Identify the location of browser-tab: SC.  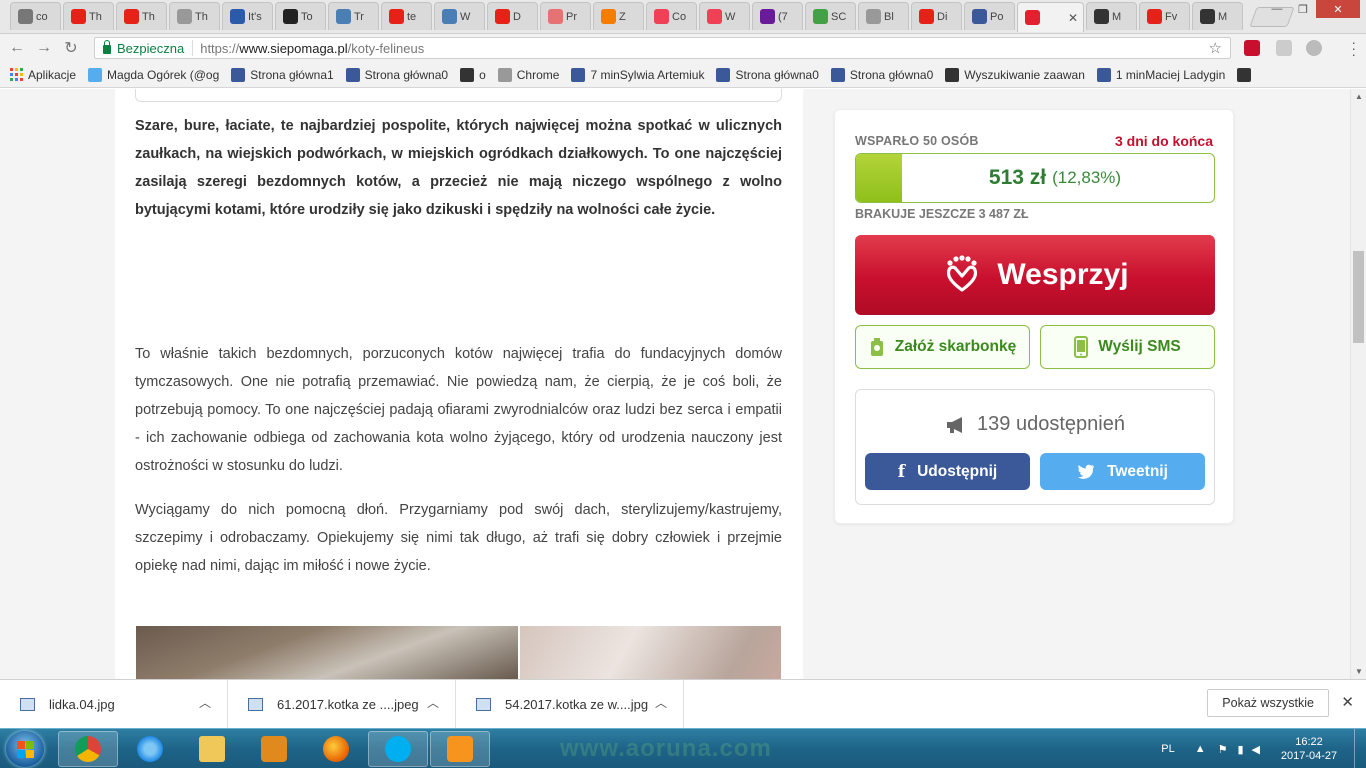
(830, 16).